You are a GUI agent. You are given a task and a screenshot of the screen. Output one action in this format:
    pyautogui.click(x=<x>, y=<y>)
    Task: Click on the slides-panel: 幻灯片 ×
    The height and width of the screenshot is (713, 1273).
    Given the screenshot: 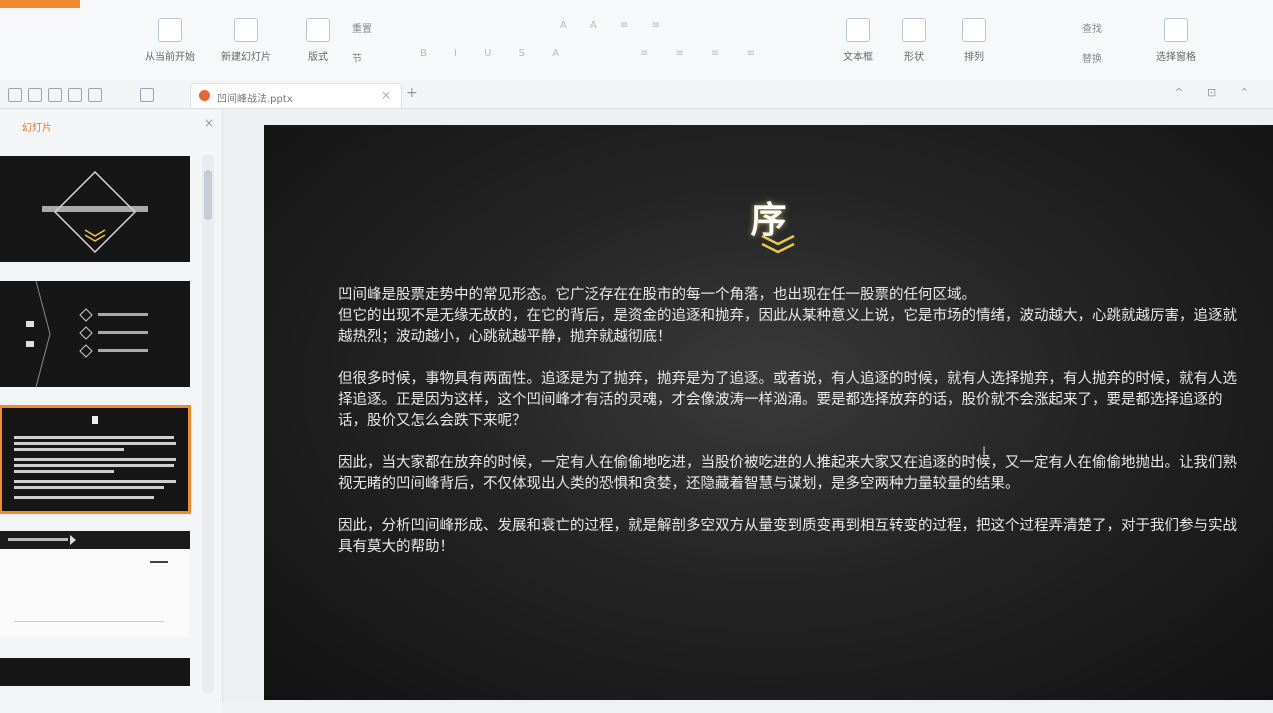 What is the action you would take?
    pyautogui.click(x=111, y=411)
    